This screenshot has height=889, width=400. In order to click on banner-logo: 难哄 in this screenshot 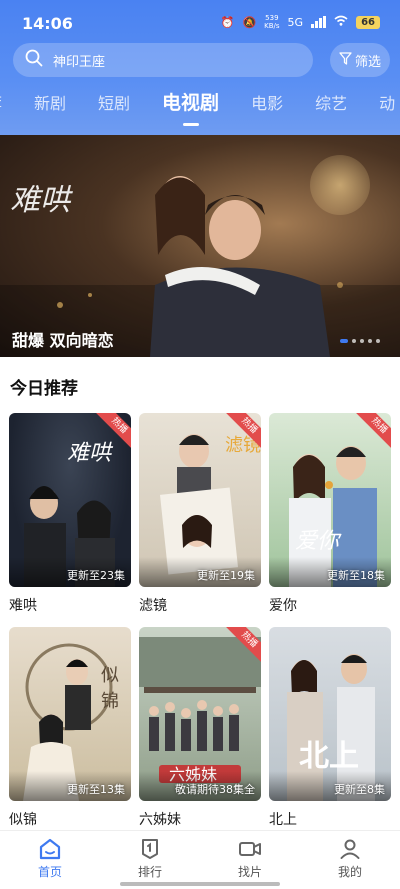, I will do `click(40, 200)`.